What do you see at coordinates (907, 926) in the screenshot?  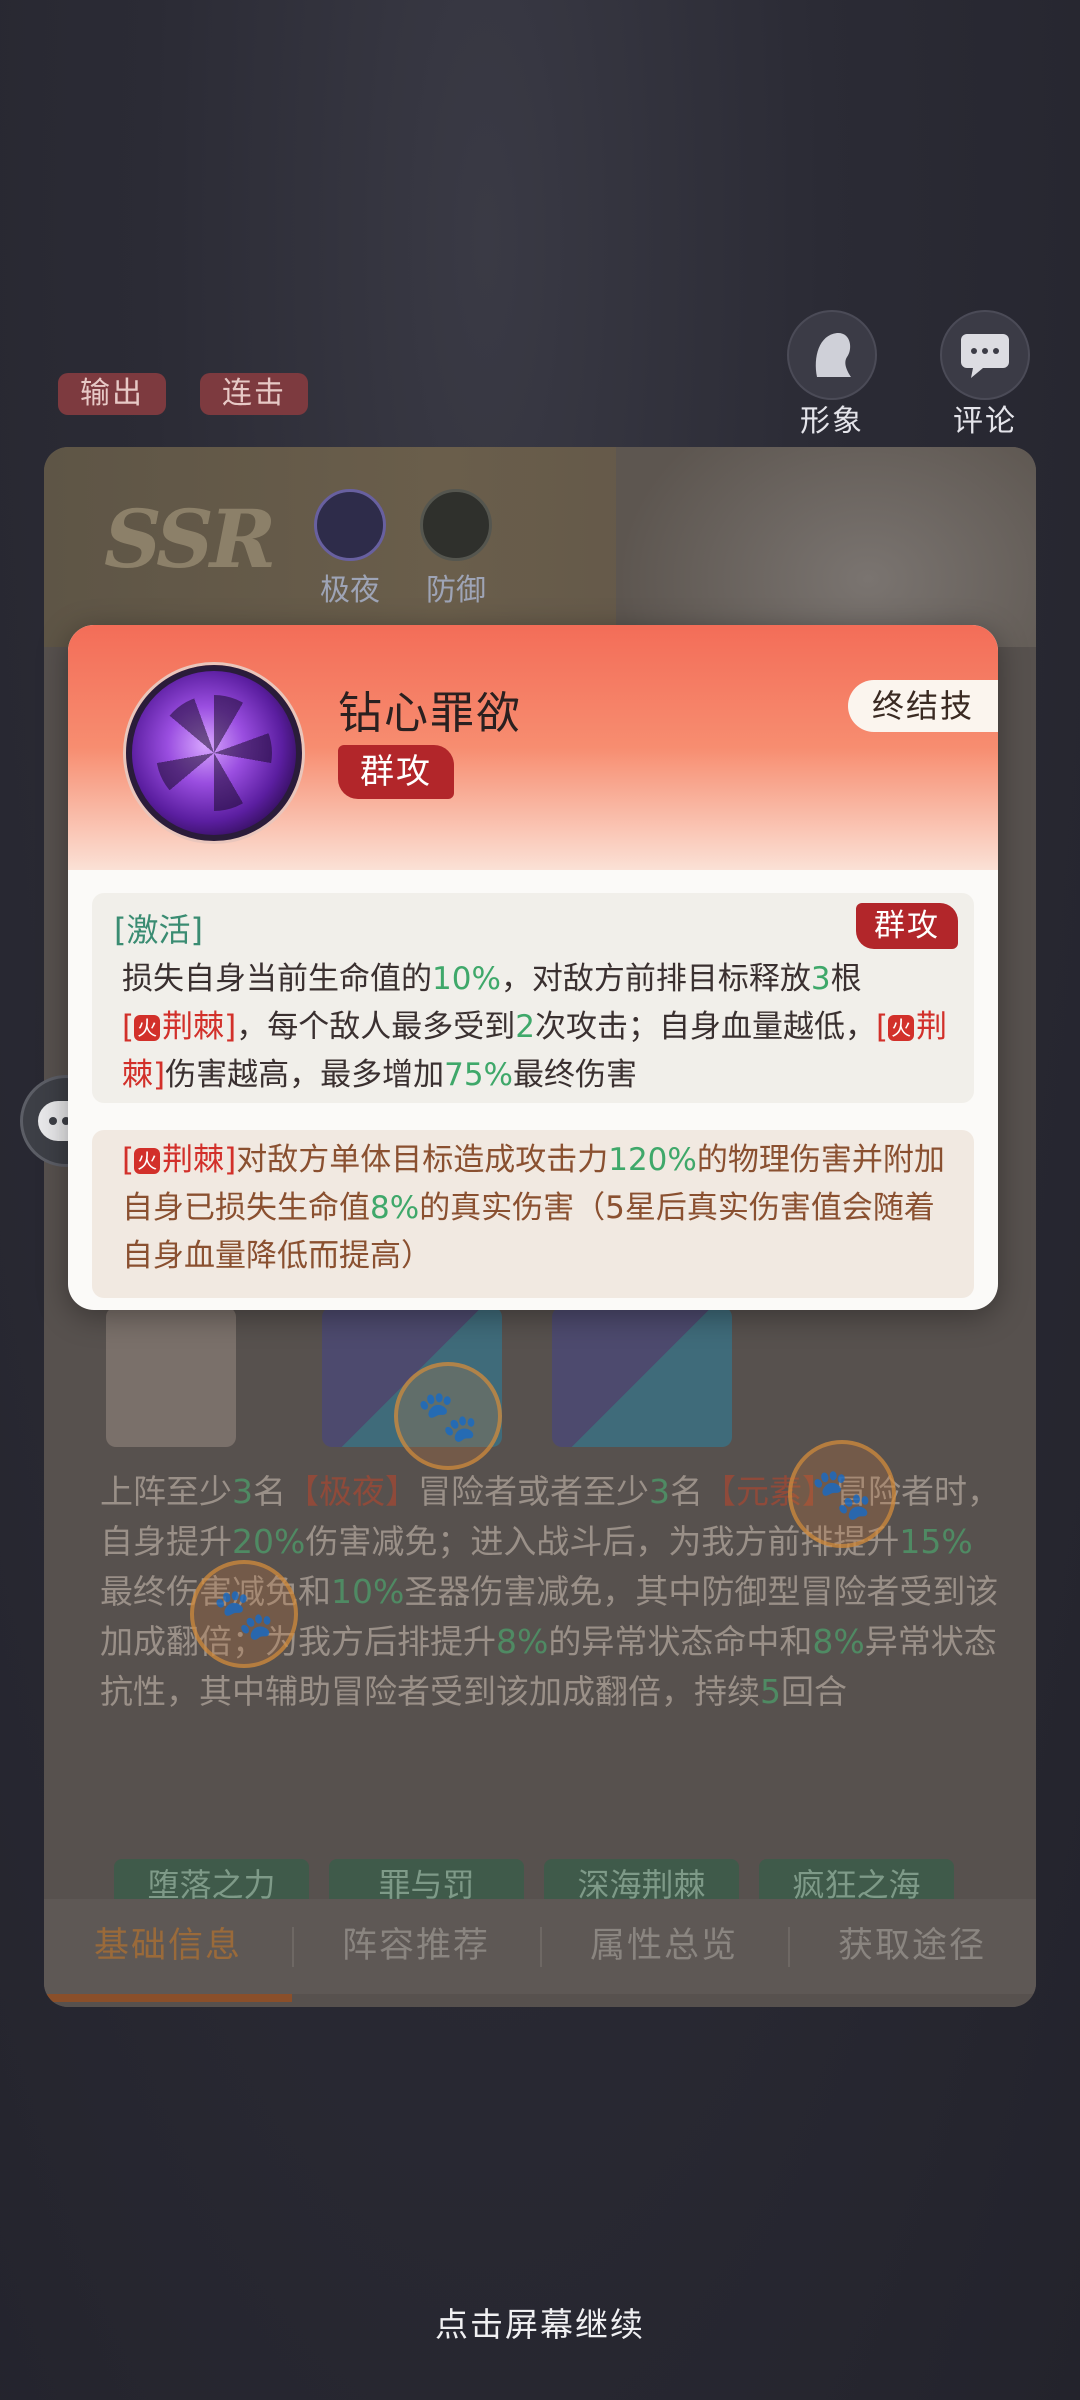 I see `section-badge: 群攻` at bounding box center [907, 926].